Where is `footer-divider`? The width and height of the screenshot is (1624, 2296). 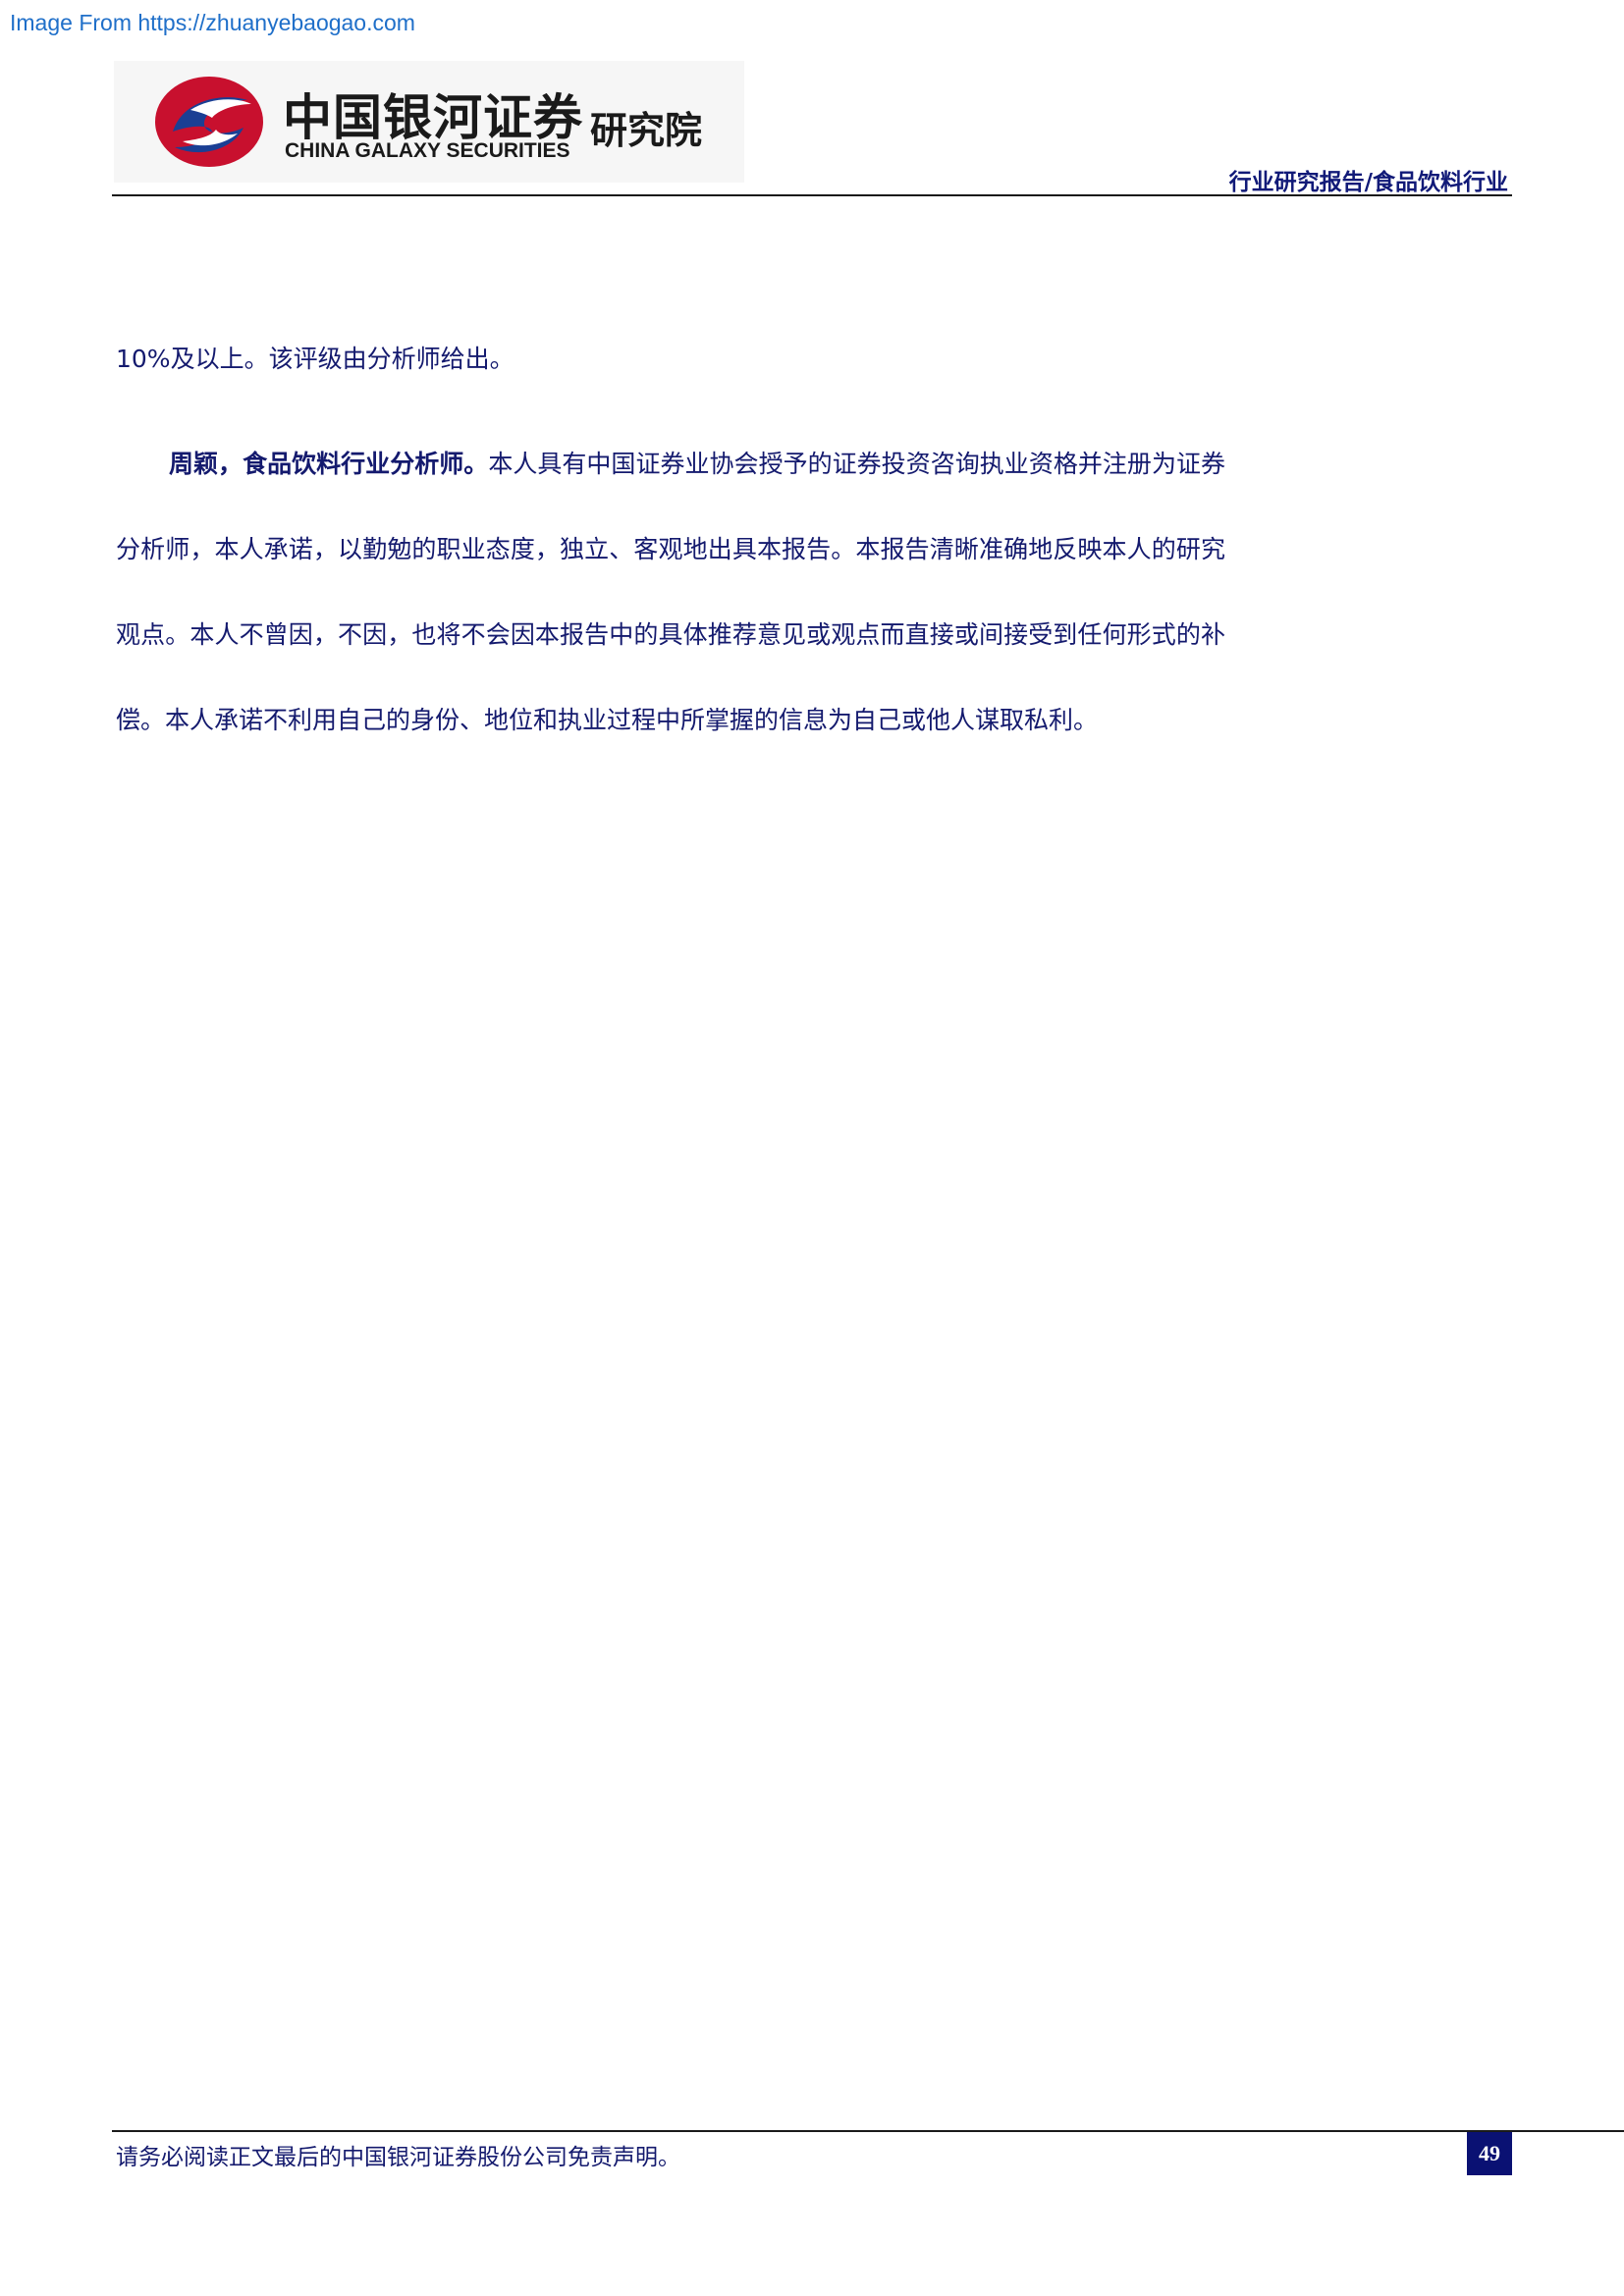
footer-divider is located at coordinates (868, 2131).